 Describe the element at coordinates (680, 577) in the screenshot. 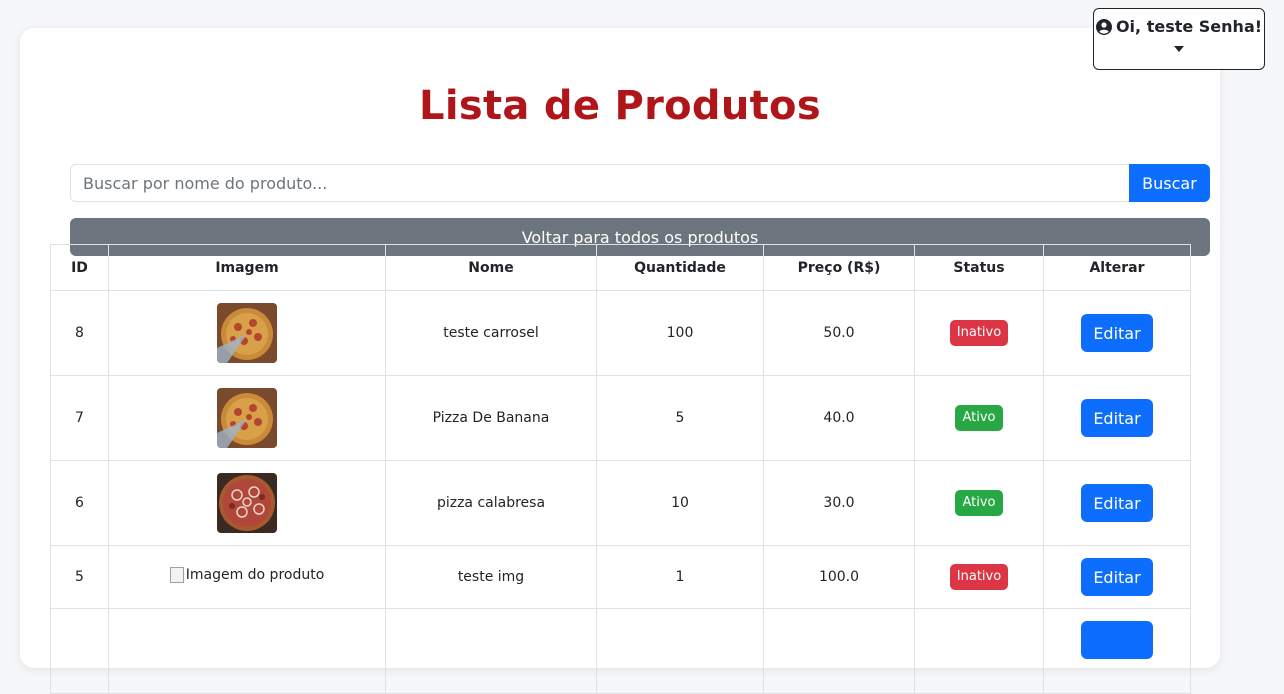

I see `cell-quantity: 1` at that location.